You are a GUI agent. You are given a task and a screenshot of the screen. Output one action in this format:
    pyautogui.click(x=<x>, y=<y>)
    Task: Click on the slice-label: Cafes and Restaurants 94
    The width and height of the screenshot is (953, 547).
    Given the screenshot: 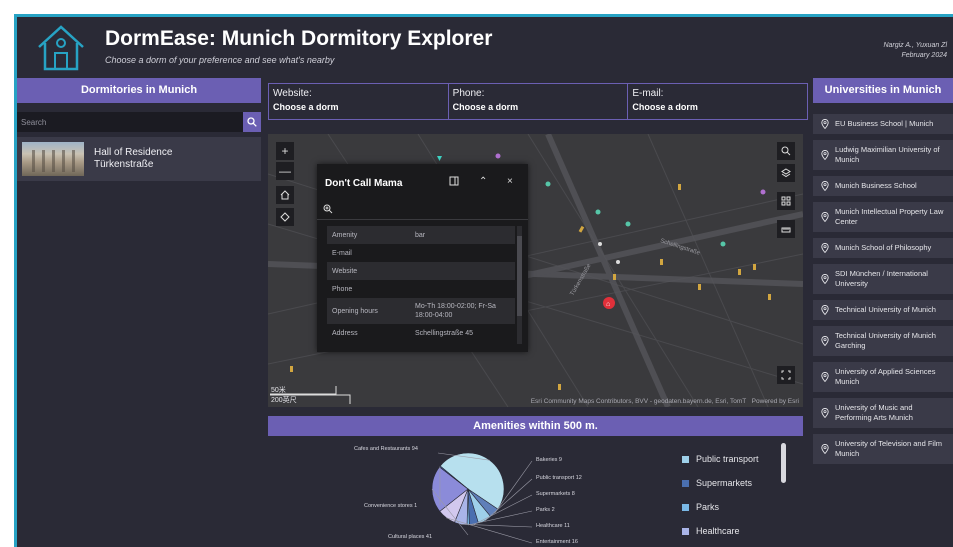 What is the action you would take?
    pyautogui.click(x=386, y=449)
    